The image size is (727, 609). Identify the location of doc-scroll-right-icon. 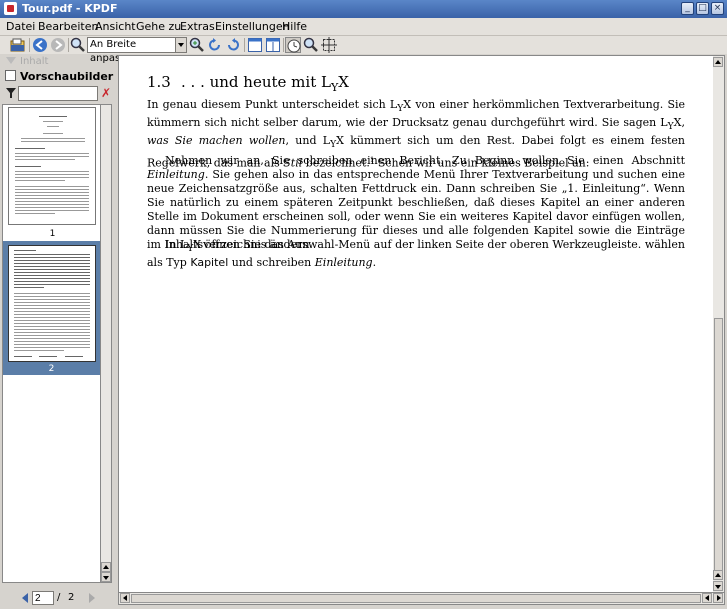
(718, 598).